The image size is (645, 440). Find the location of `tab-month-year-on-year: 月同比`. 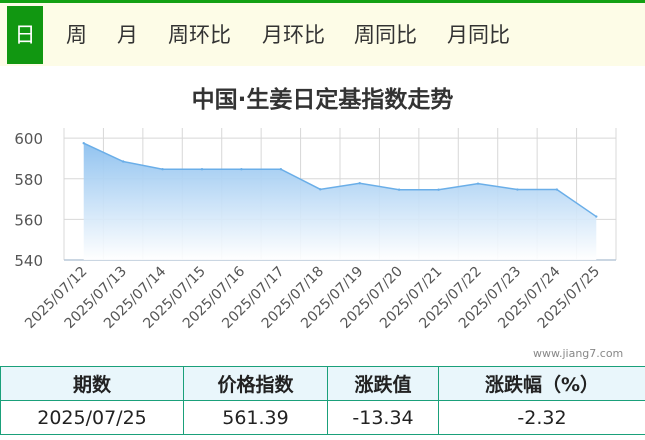

tab-month-year-on-year: 月同比 is located at coordinates (478, 35).